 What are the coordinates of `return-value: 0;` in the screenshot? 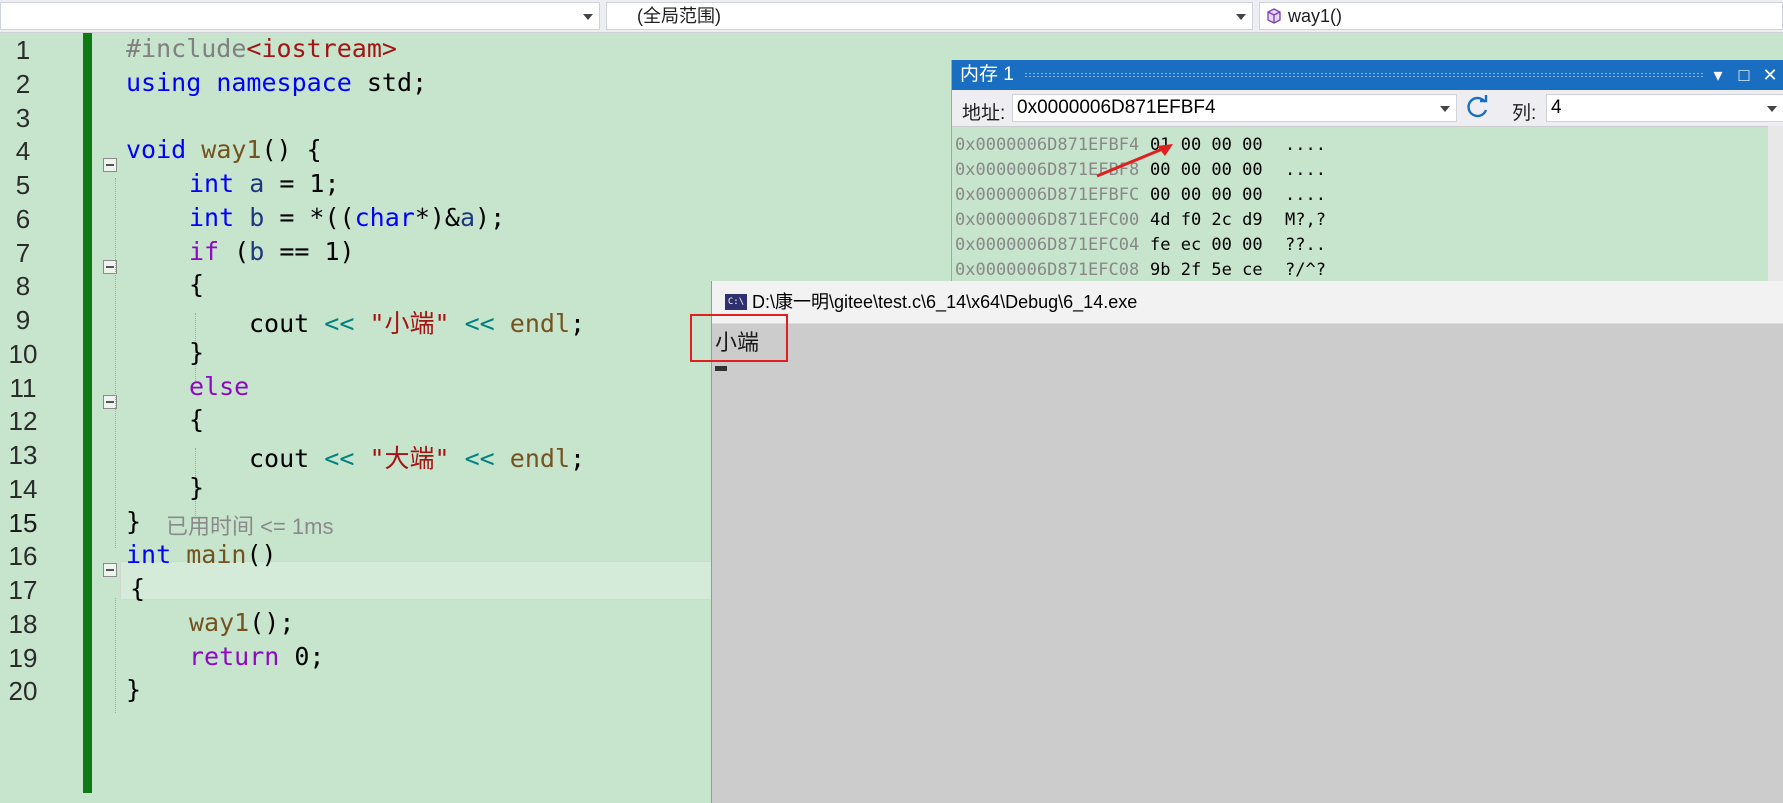 It's located at (302, 656).